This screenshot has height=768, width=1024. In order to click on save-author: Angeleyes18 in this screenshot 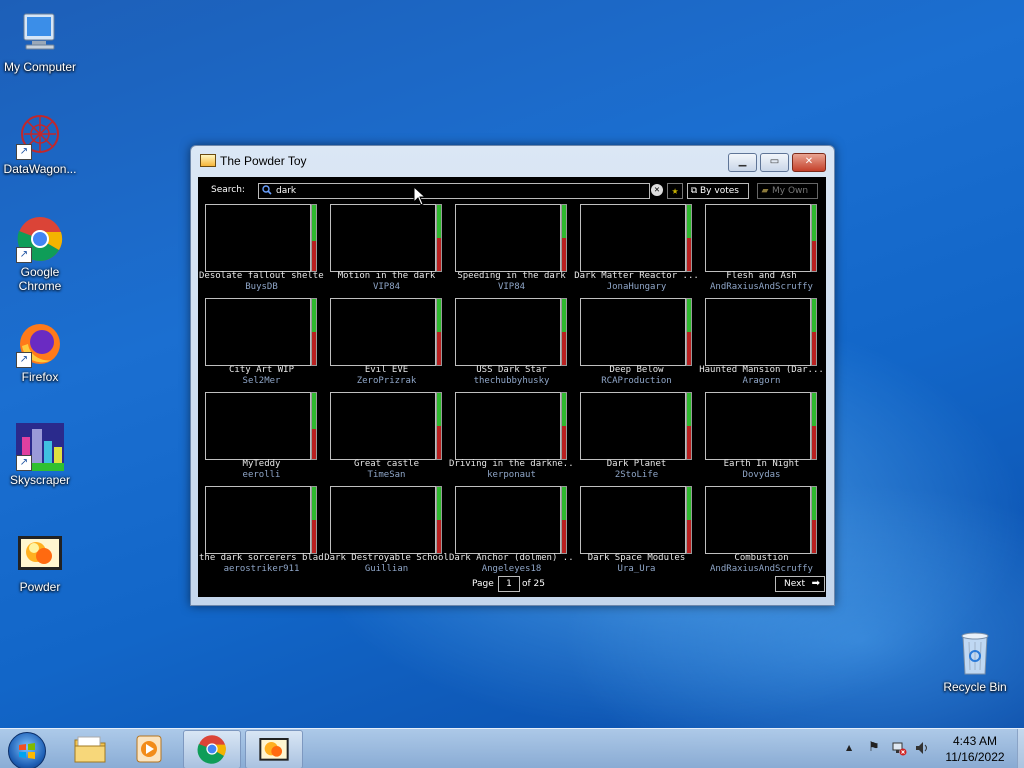, I will do `click(511, 569)`.